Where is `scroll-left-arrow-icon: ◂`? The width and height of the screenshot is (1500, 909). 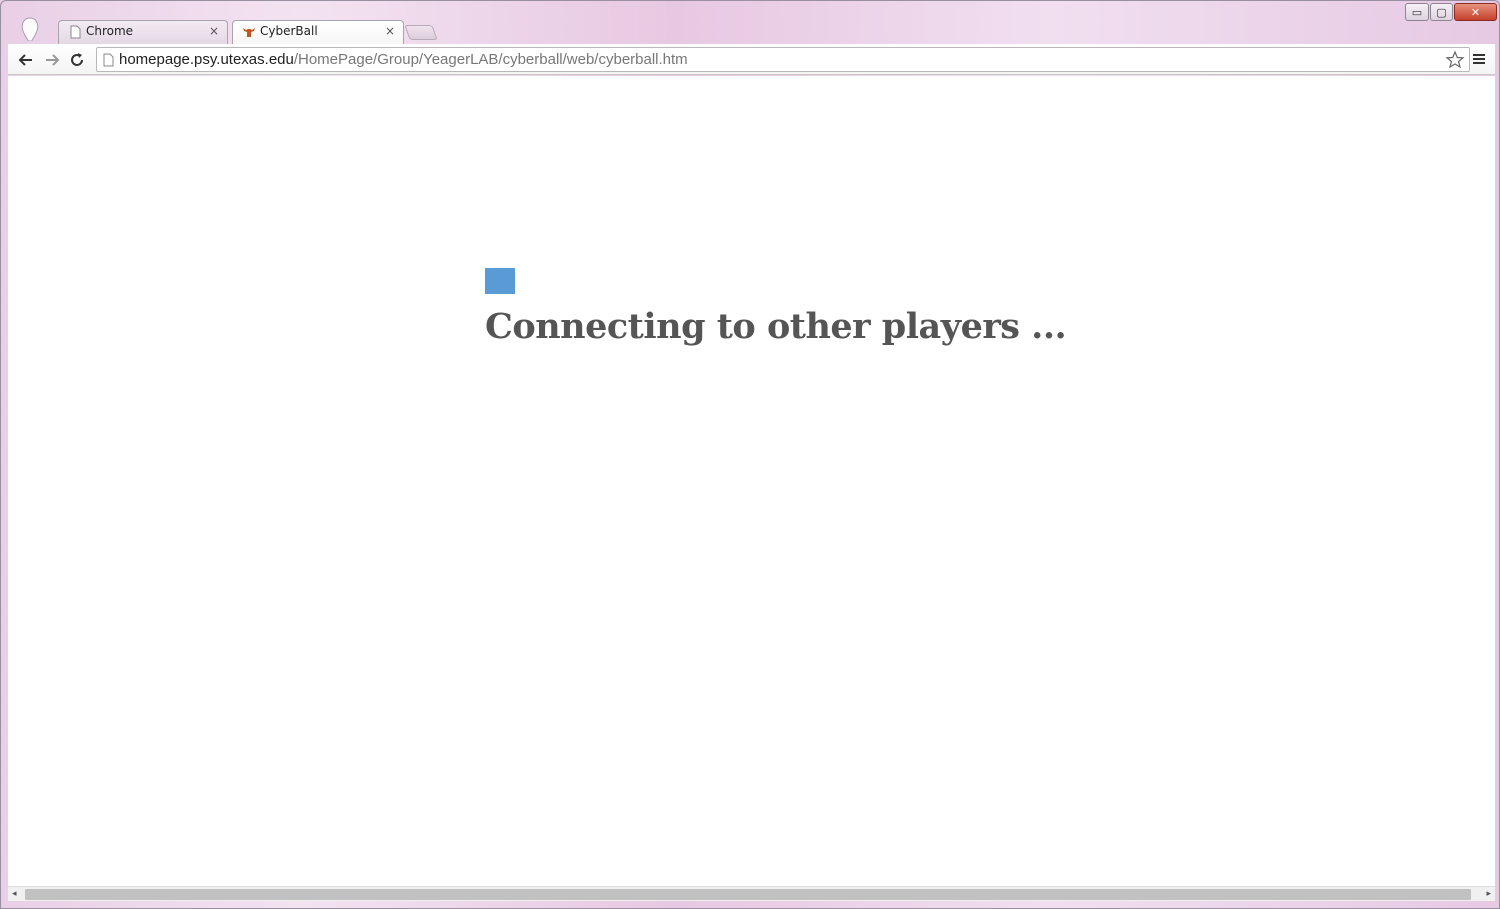
scroll-left-arrow-icon: ◂ is located at coordinates (14, 894).